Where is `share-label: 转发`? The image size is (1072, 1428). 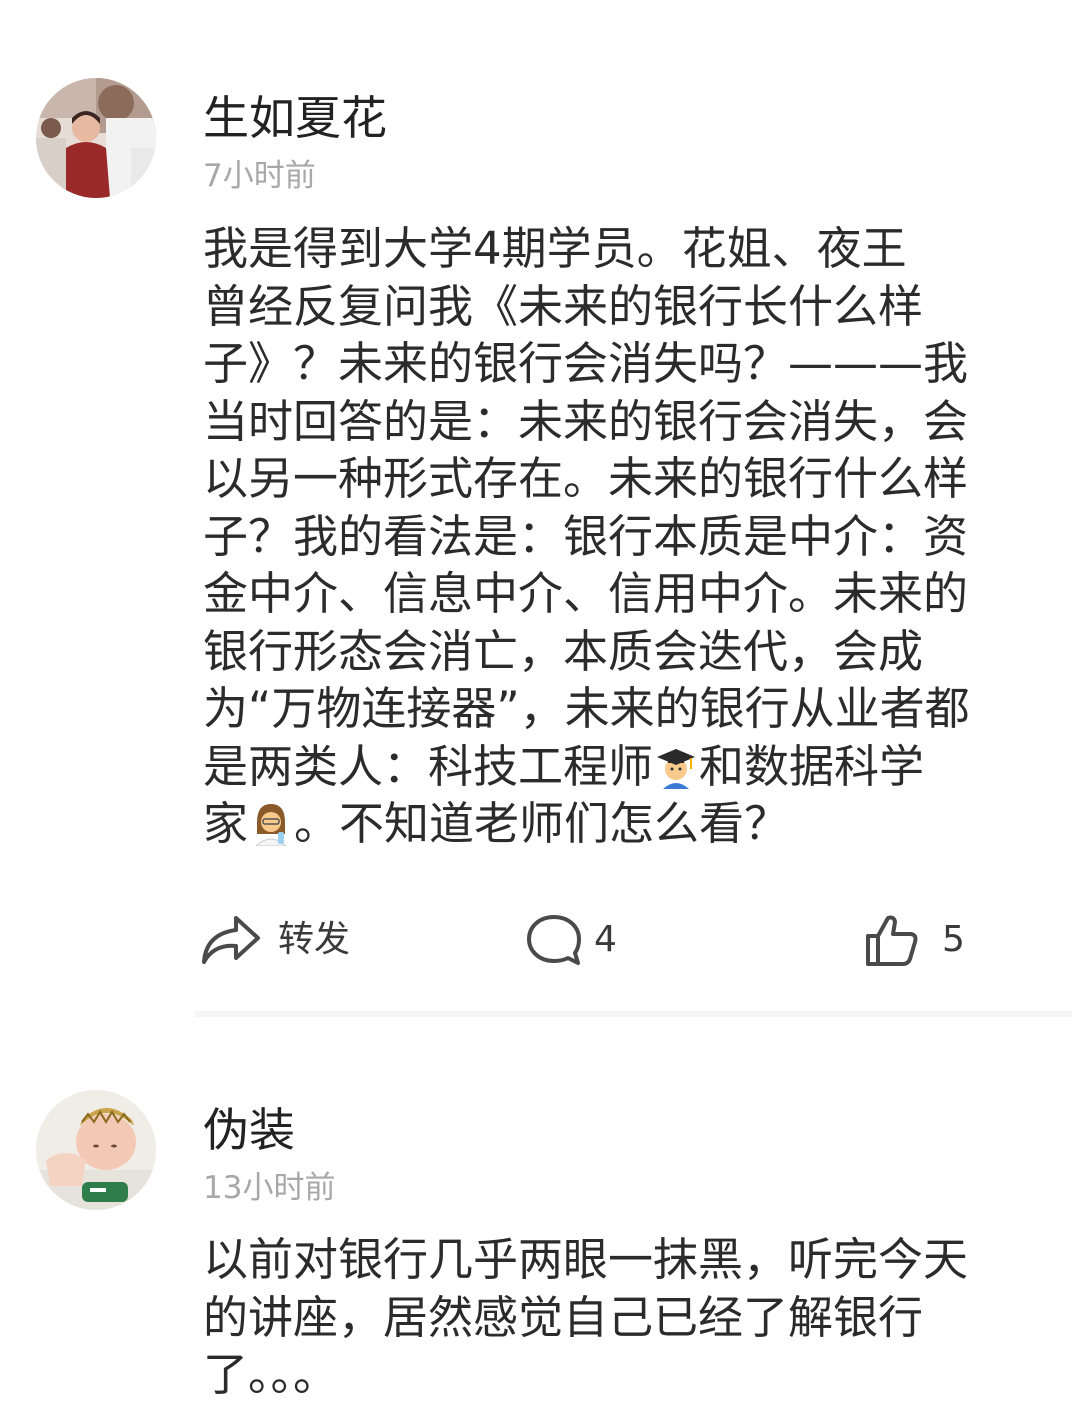
share-label: 转发 is located at coordinates (314, 939).